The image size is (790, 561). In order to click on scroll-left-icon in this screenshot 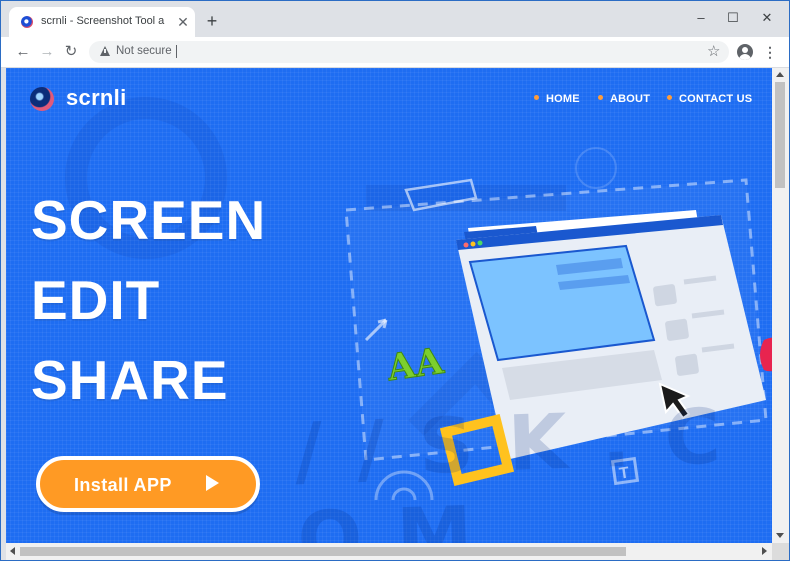, I will do `click(12, 551)`.